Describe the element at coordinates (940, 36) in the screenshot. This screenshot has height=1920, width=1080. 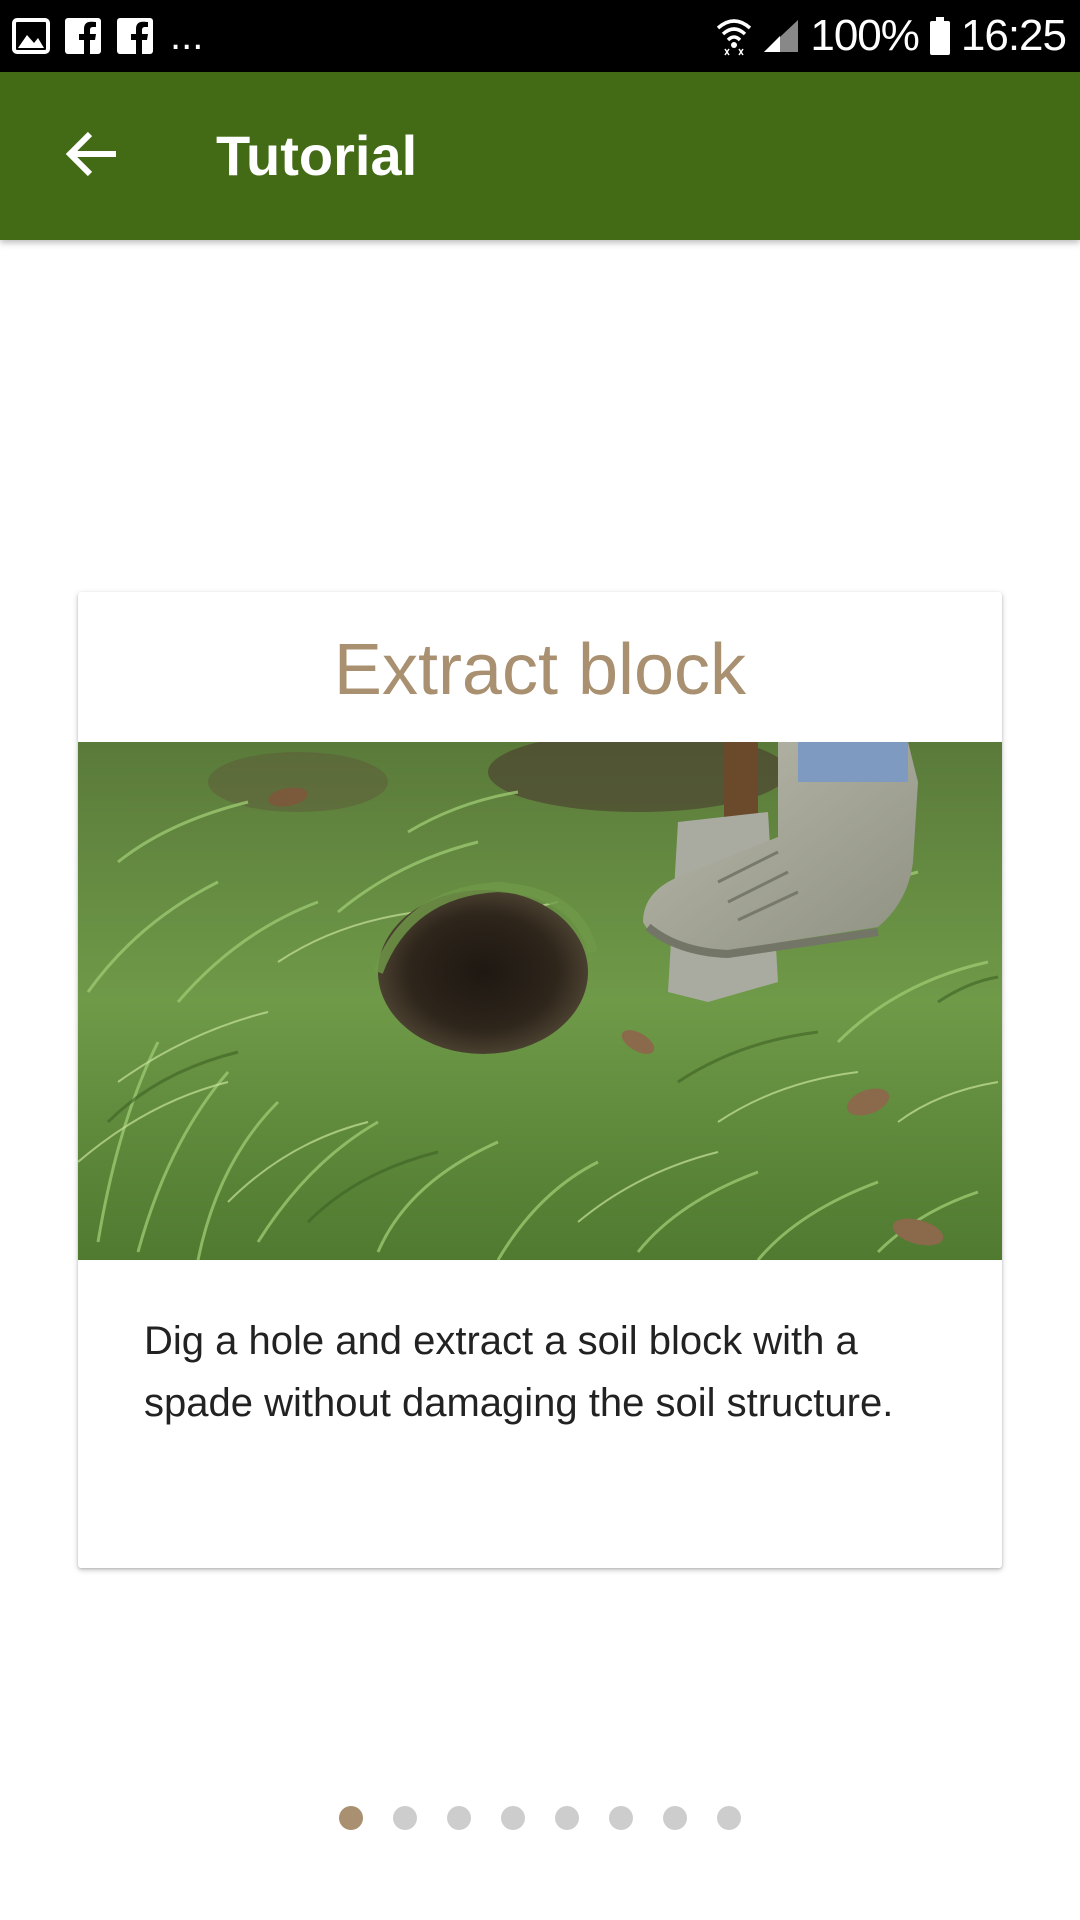
I see `battery-icon` at that location.